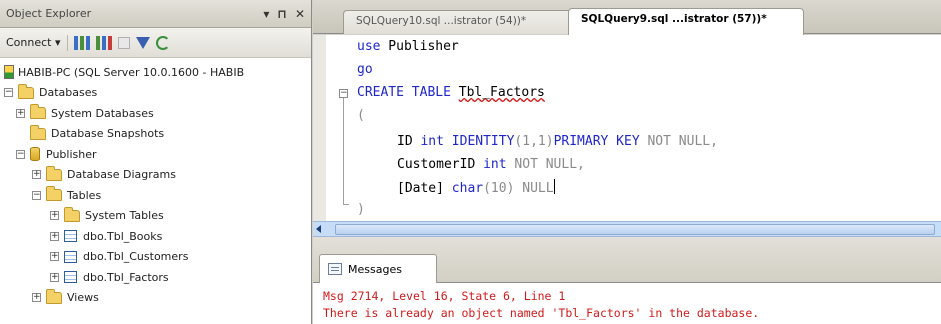  I want to click on server-icon, so click(9, 72).